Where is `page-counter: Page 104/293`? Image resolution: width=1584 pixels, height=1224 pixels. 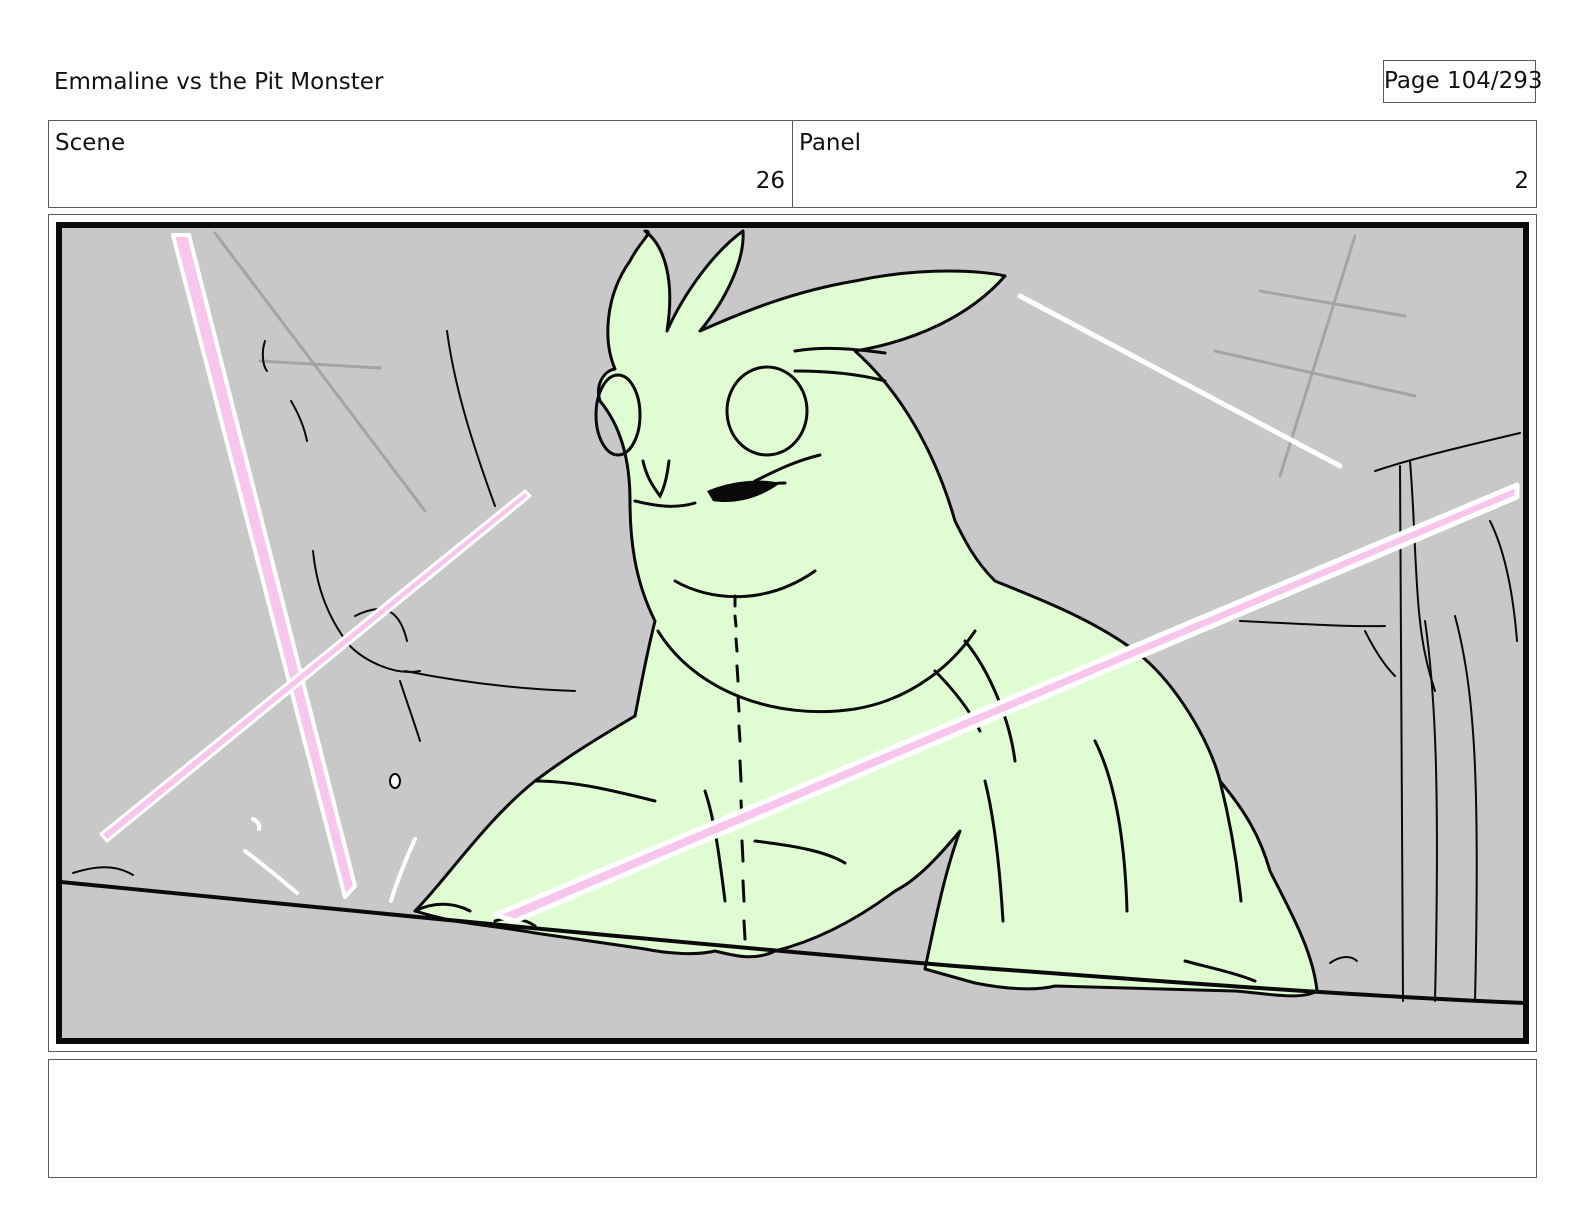
page-counter: Page 104/293 is located at coordinates (1463, 81).